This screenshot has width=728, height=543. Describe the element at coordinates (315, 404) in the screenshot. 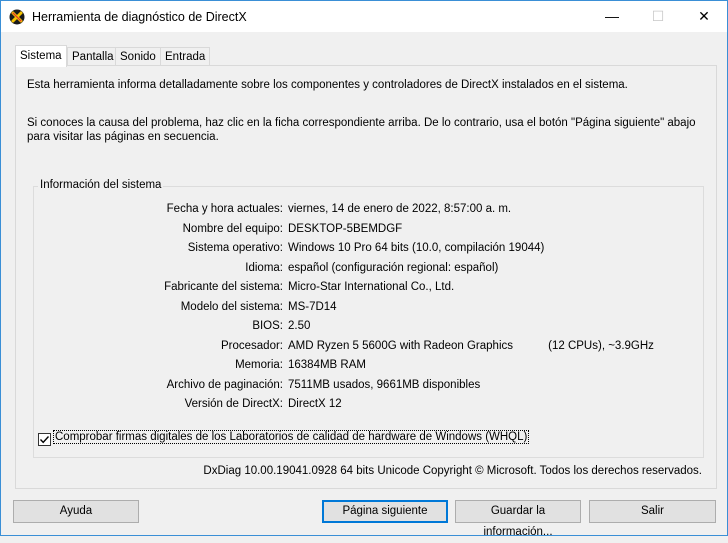

I see `row-value: DirectX 12` at that location.